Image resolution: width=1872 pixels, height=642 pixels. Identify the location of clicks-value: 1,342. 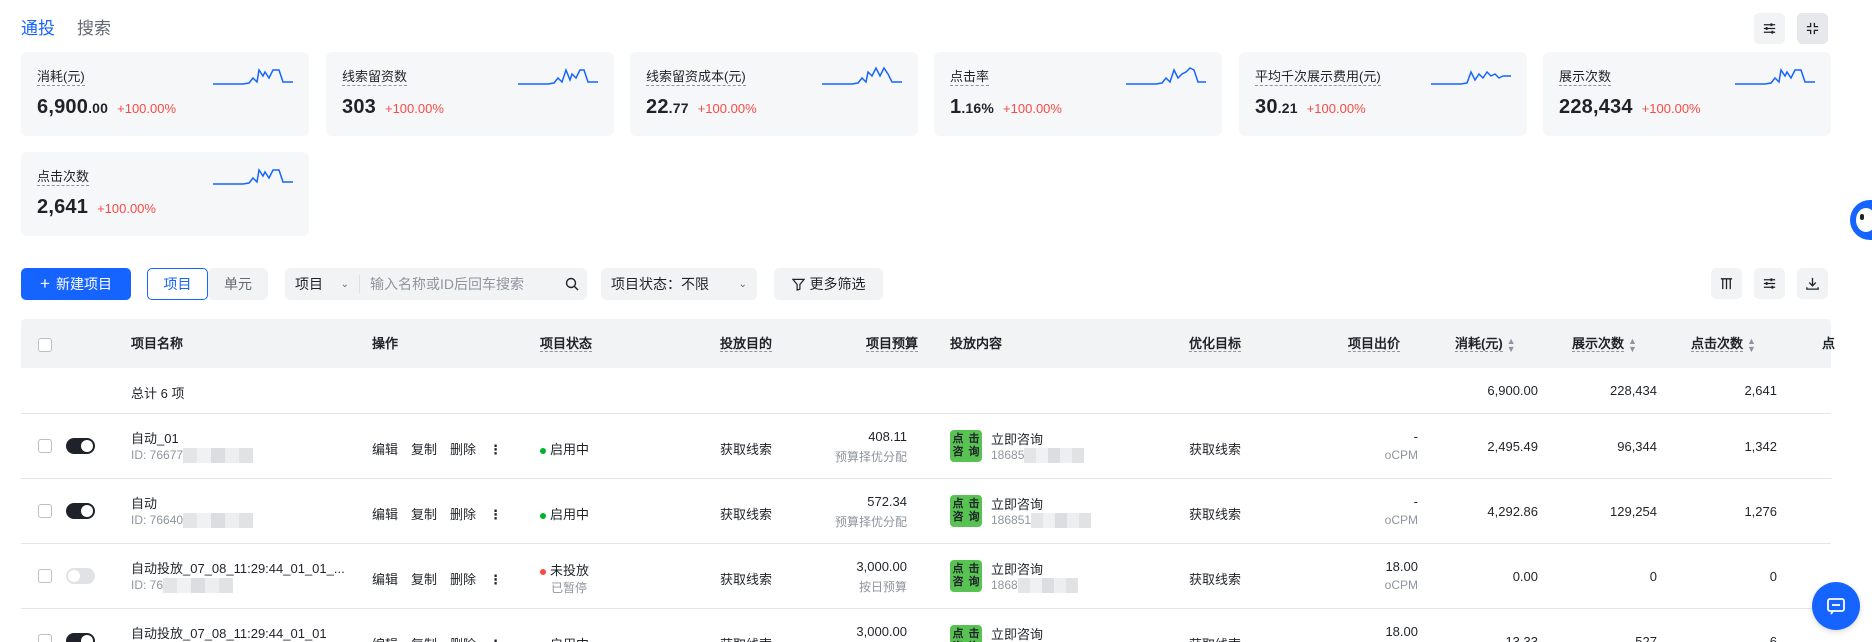
(1760, 446).